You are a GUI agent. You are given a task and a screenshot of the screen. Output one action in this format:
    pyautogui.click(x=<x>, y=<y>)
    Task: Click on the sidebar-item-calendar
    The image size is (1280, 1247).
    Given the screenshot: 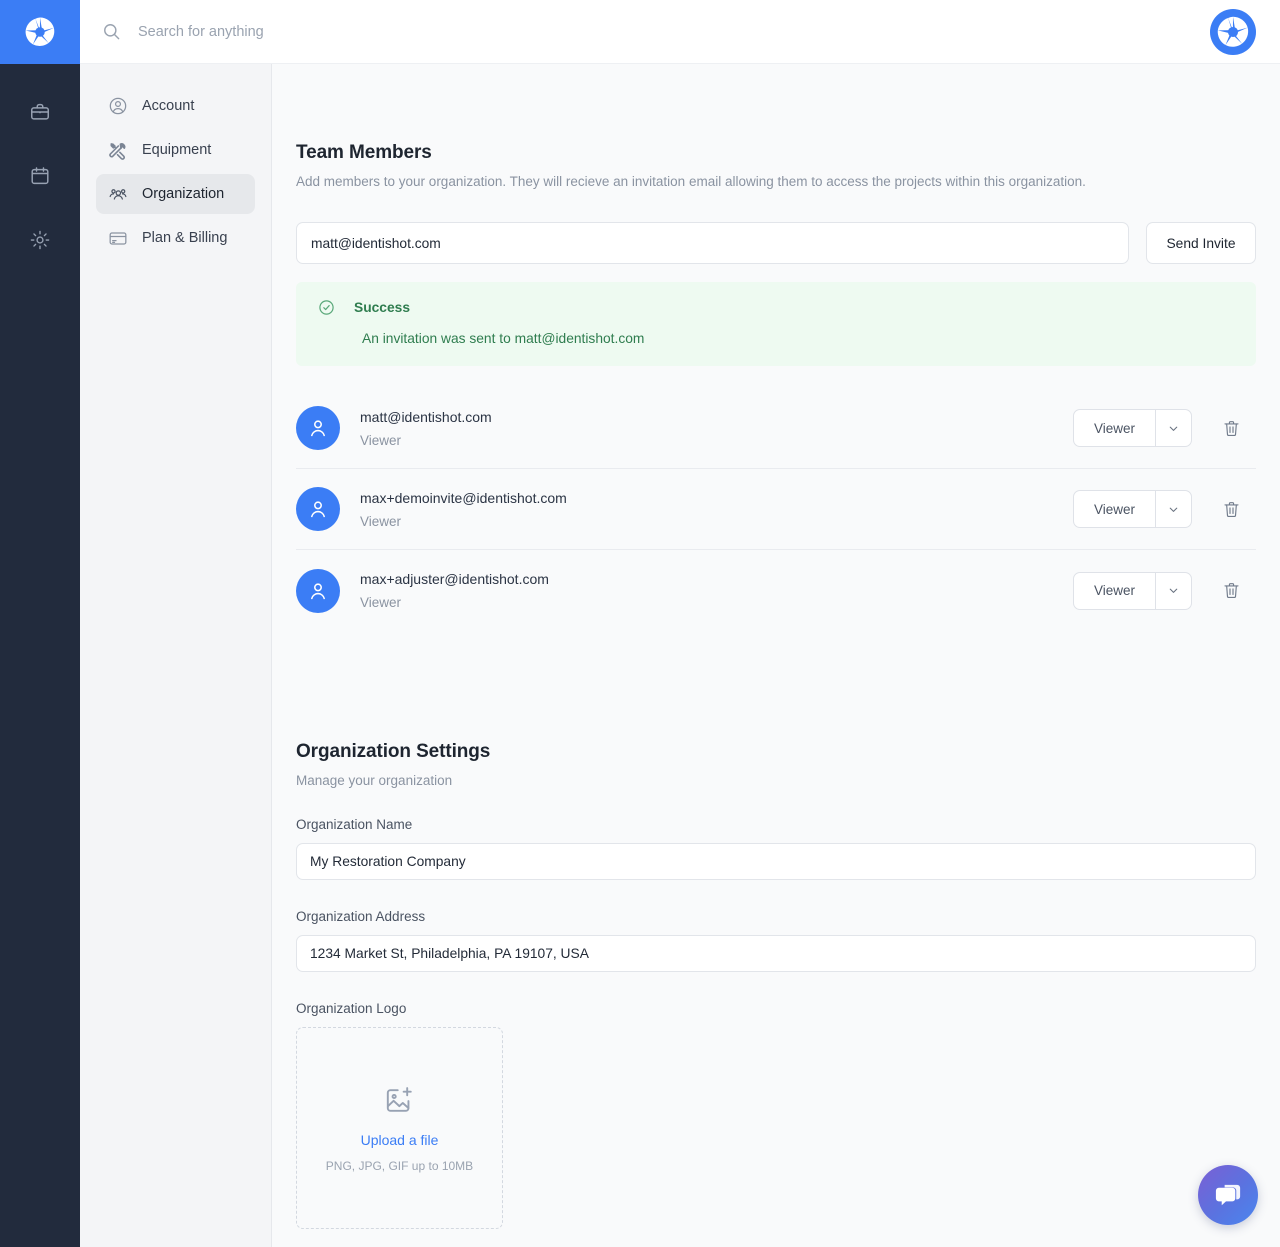 What is the action you would take?
    pyautogui.click(x=40, y=176)
    